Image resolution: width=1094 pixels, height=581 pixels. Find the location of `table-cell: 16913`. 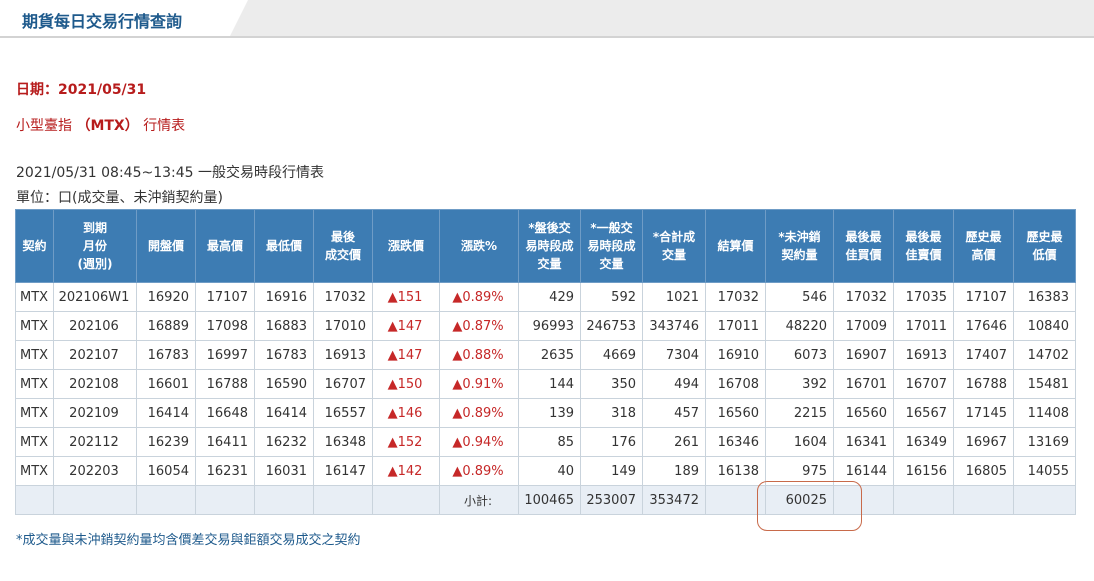

table-cell: 16913 is located at coordinates (343, 355).